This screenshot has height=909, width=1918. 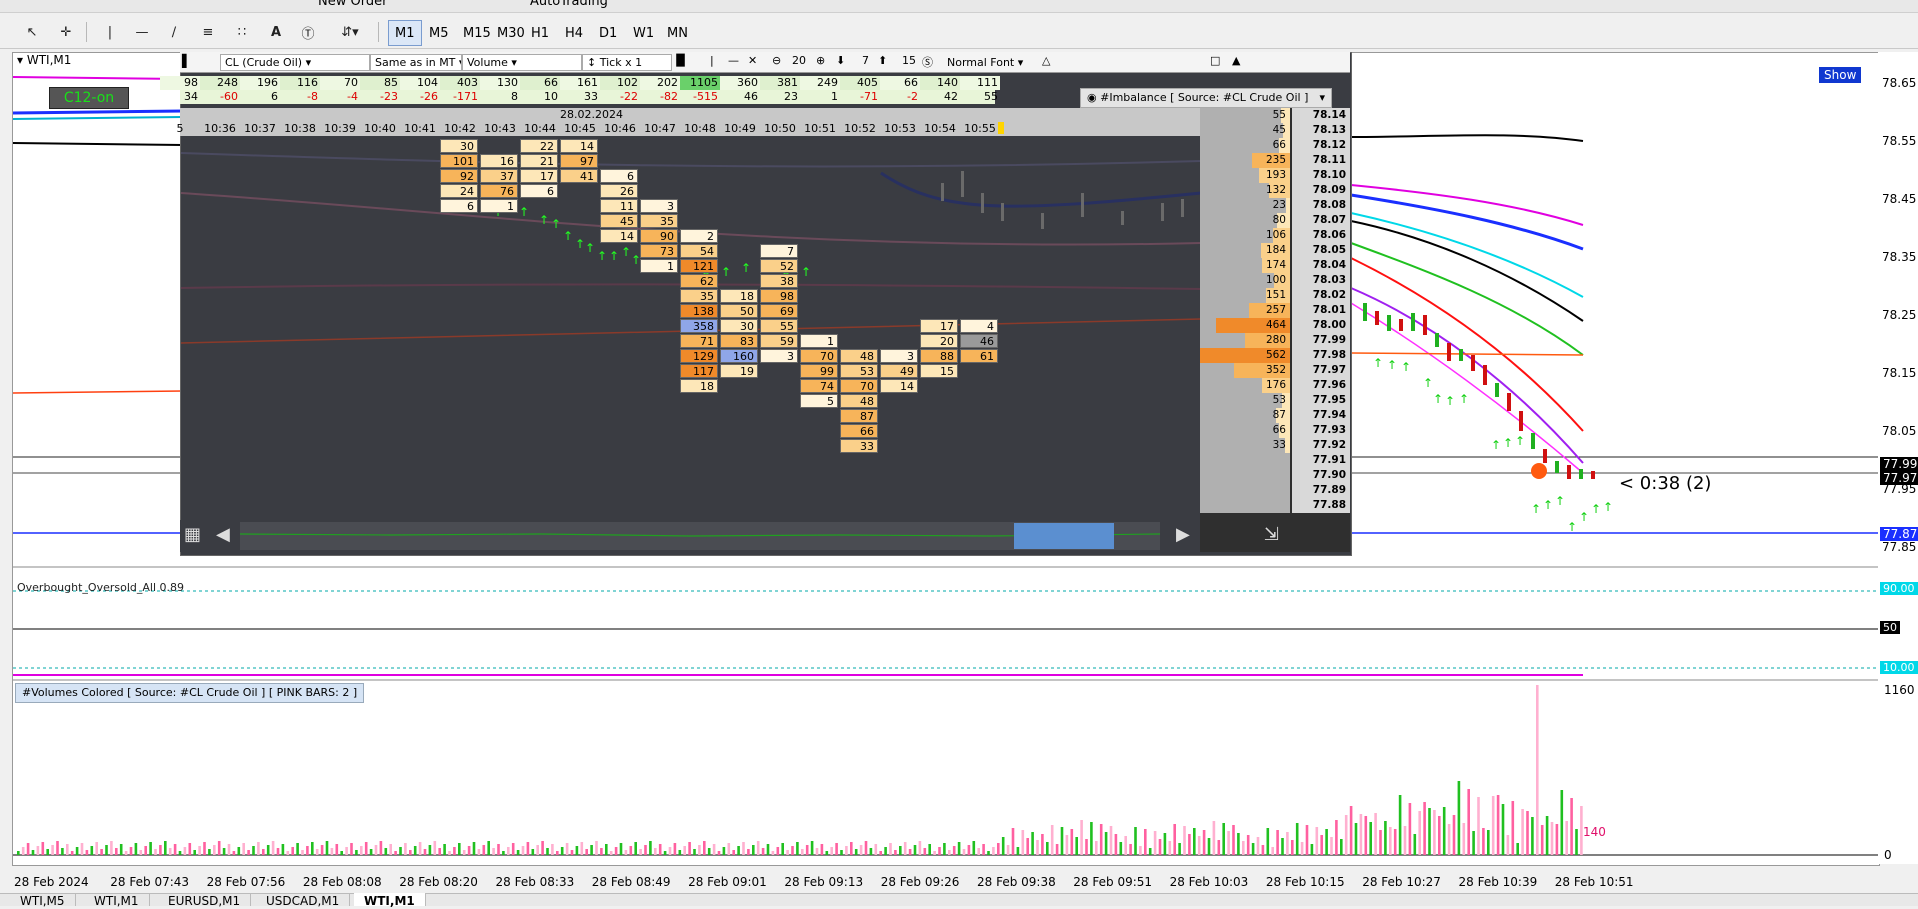 What do you see at coordinates (276, 32) in the screenshot?
I see `text-tool-icon: A` at bounding box center [276, 32].